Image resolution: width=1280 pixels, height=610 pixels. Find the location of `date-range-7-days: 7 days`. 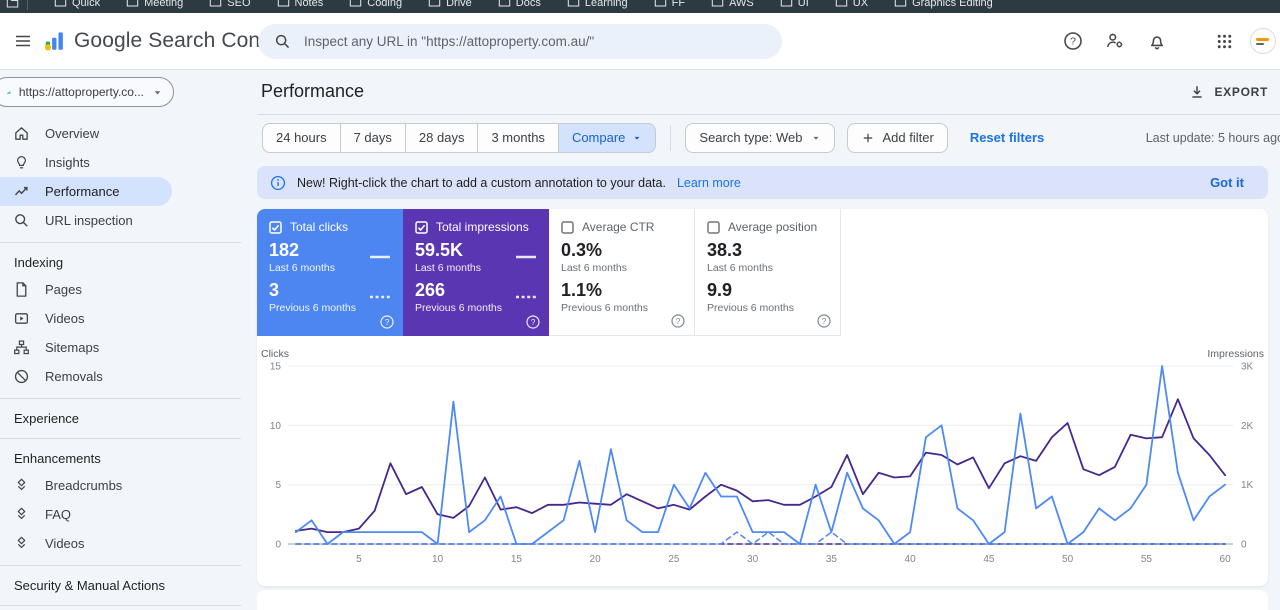

date-range-7-days: 7 days is located at coordinates (372, 137).